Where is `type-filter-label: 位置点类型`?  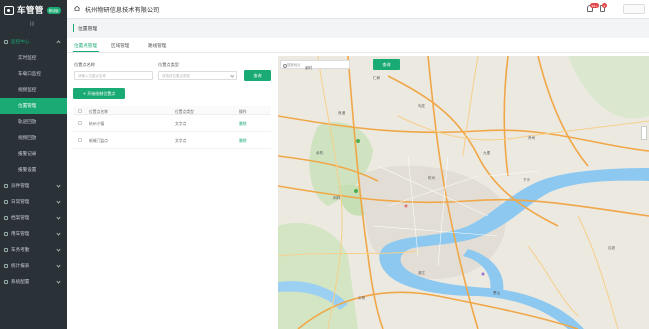
type-filter-label: 位置点类型 is located at coordinates (168, 64).